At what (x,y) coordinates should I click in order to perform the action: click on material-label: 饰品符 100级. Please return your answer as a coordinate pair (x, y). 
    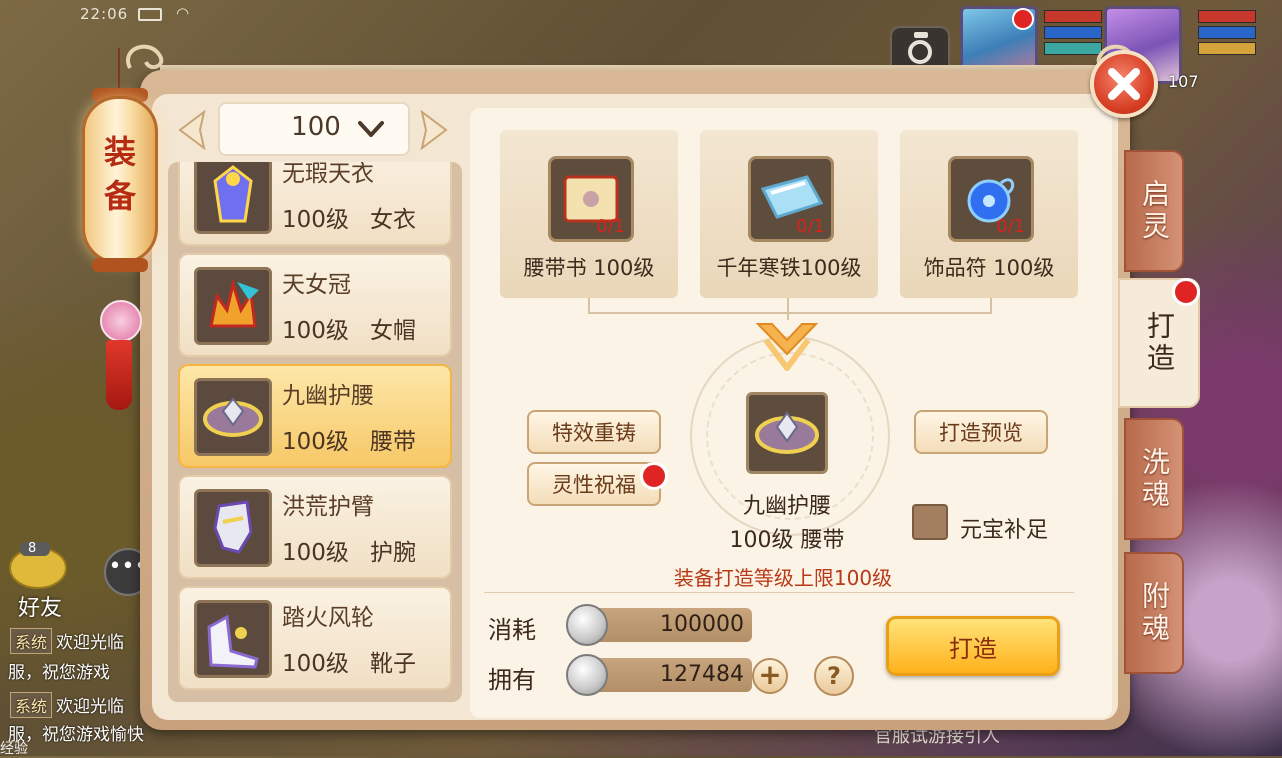
    Looking at the image, I should click on (989, 268).